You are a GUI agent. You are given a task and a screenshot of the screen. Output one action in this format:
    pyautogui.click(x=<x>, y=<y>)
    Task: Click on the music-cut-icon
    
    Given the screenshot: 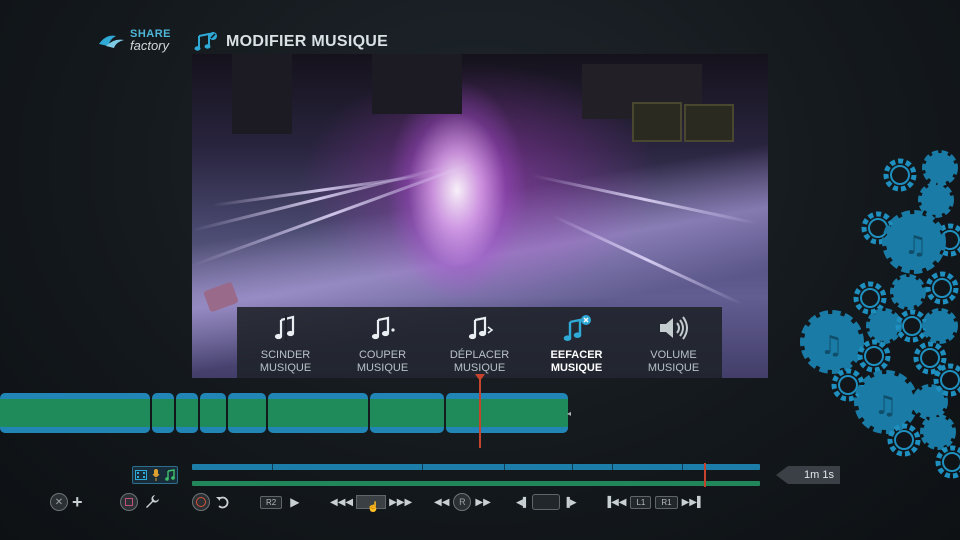 What is the action you would take?
    pyautogui.click(x=383, y=328)
    